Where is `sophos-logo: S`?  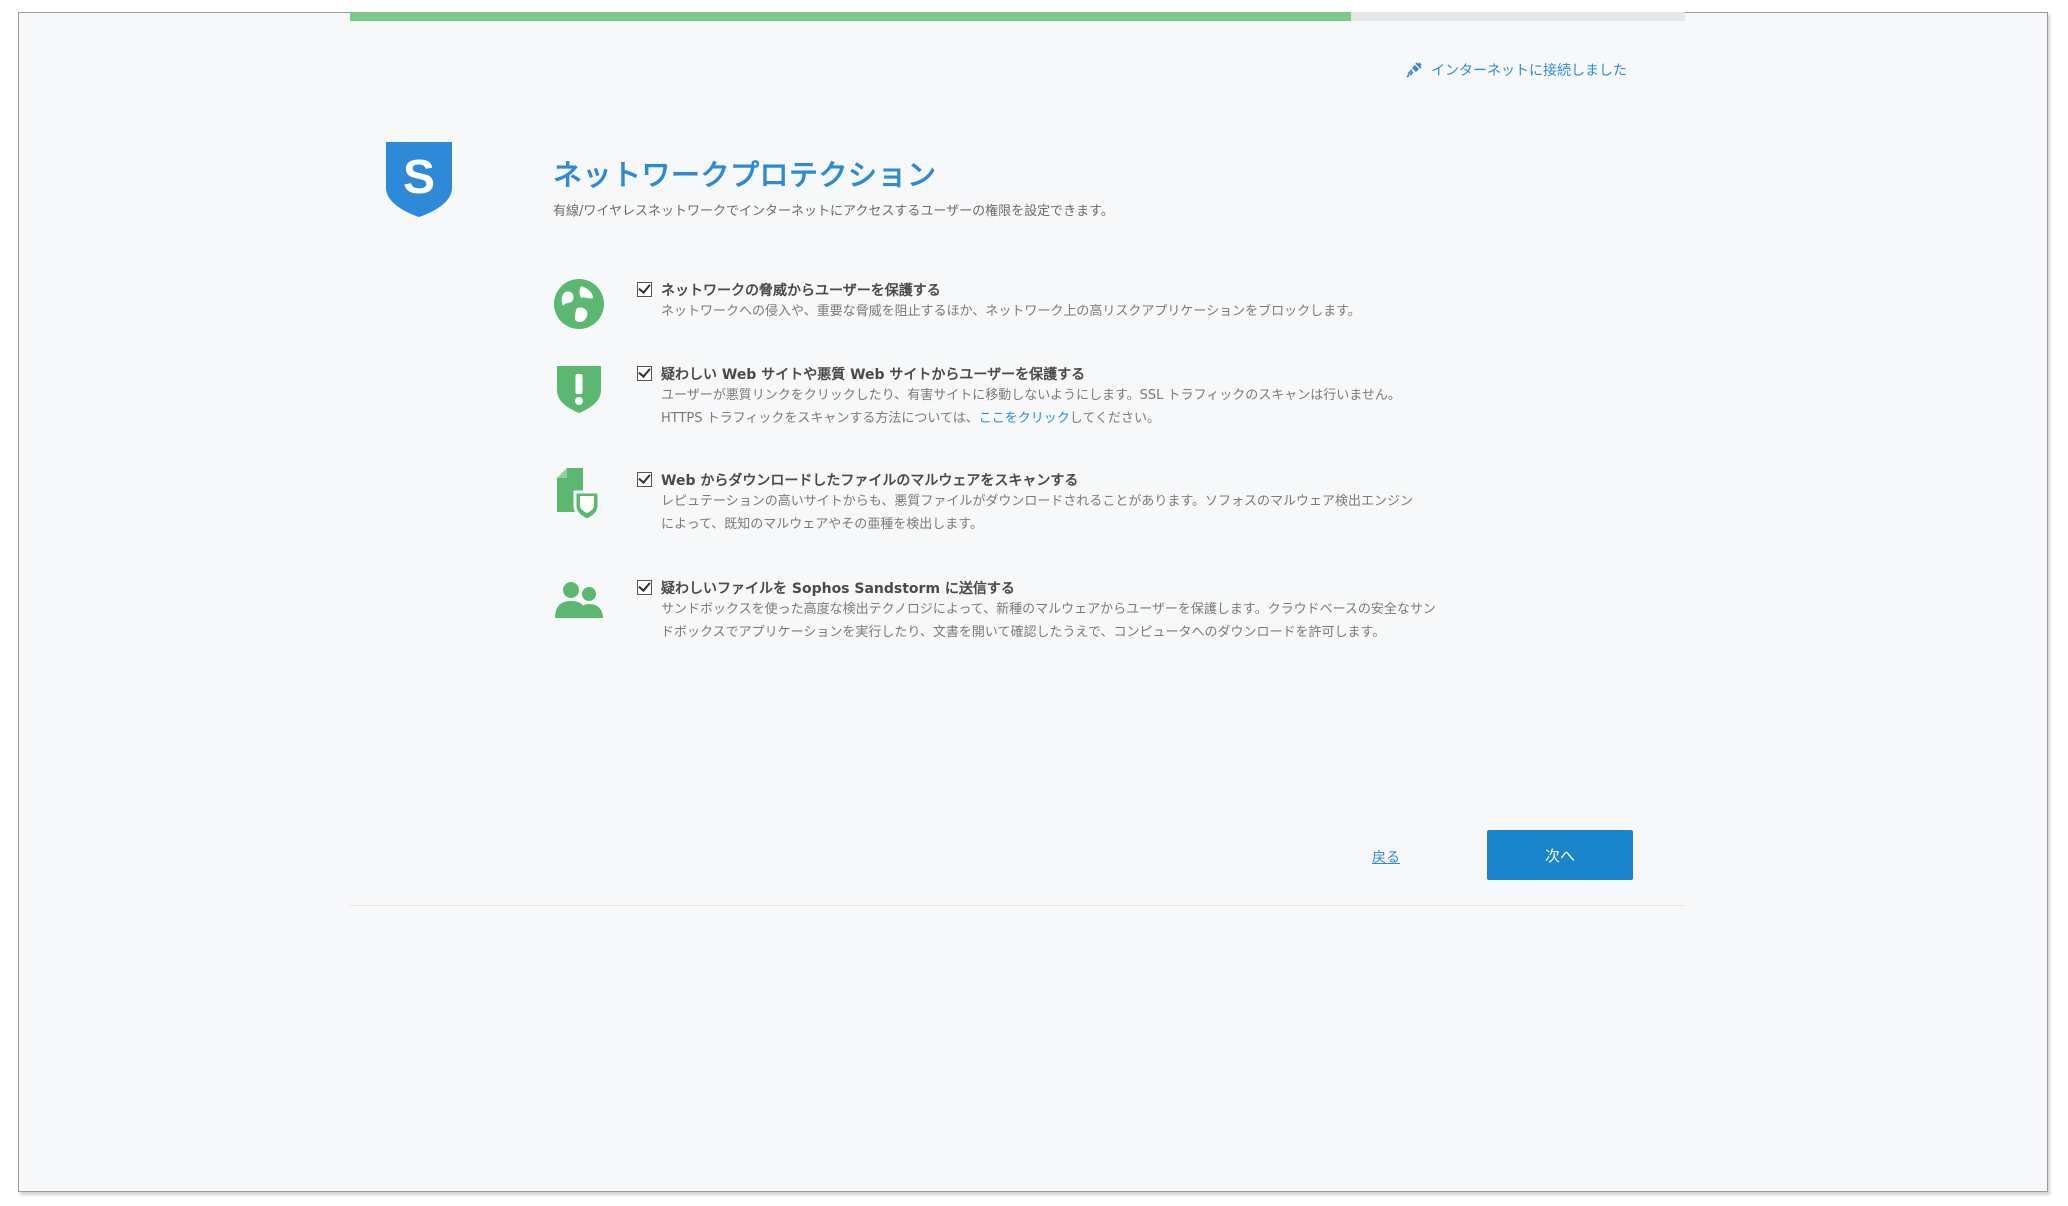 sophos-logo: S is located at coordinates (419, 179).